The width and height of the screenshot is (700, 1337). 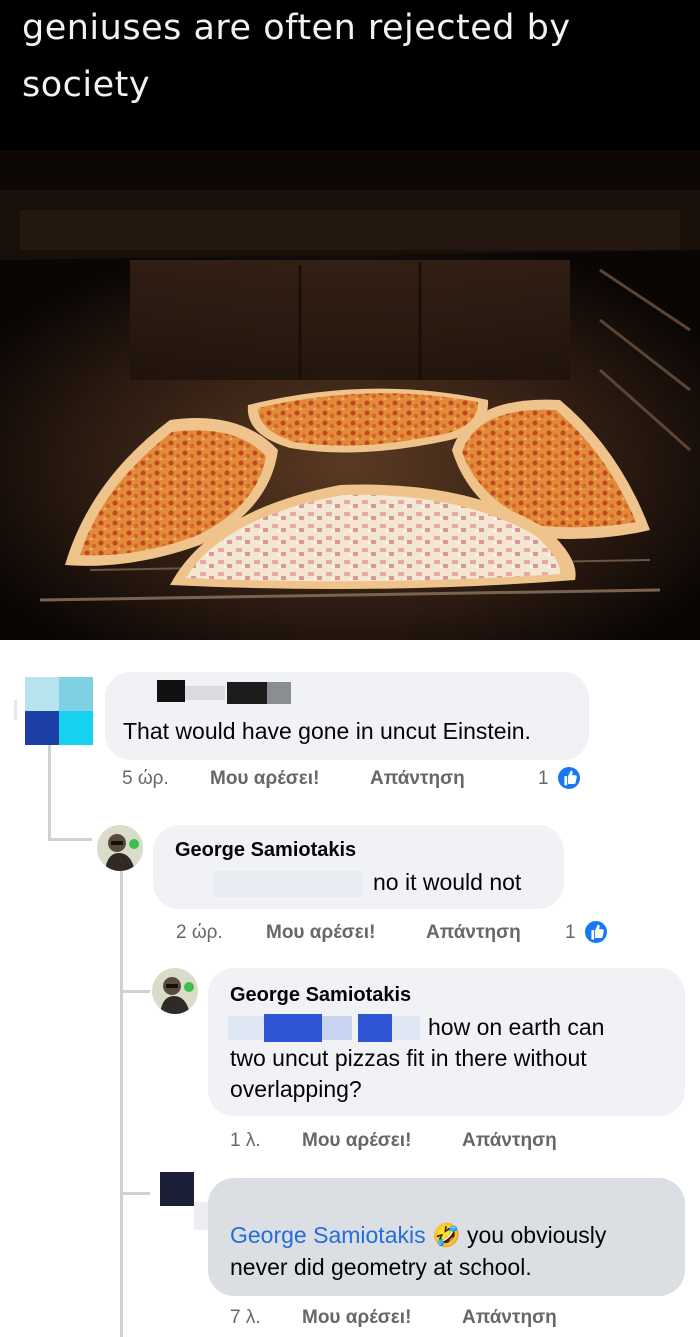 What do you see at coordinates (408, 1058) in the screenshot?
I see `comment-text-line: two uncut pizzas fit in there without` at bounding box center [408, 1058].